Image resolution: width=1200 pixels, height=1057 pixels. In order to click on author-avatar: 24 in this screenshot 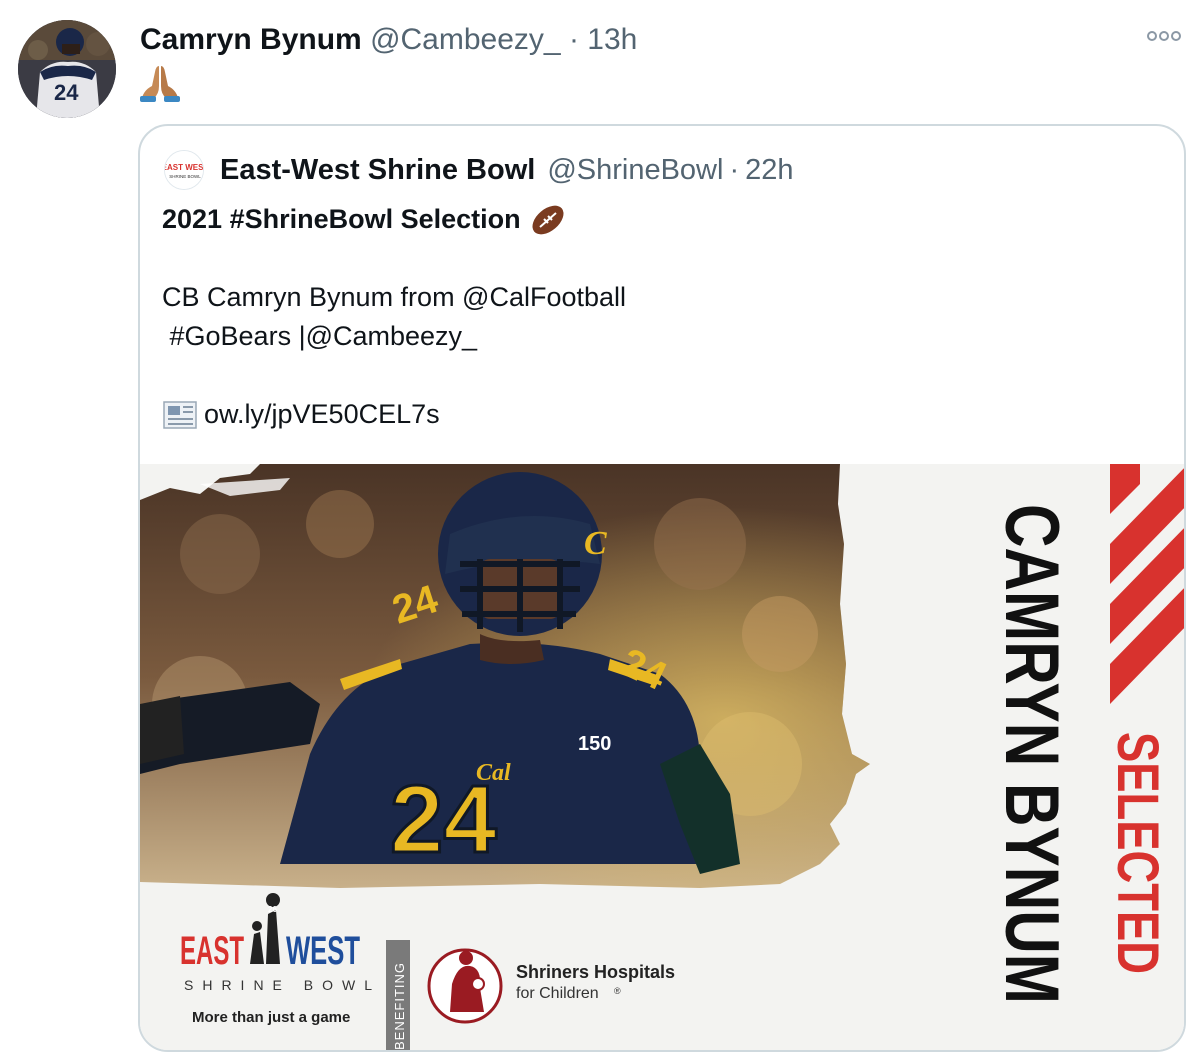, I will do `click(67, 69)`.